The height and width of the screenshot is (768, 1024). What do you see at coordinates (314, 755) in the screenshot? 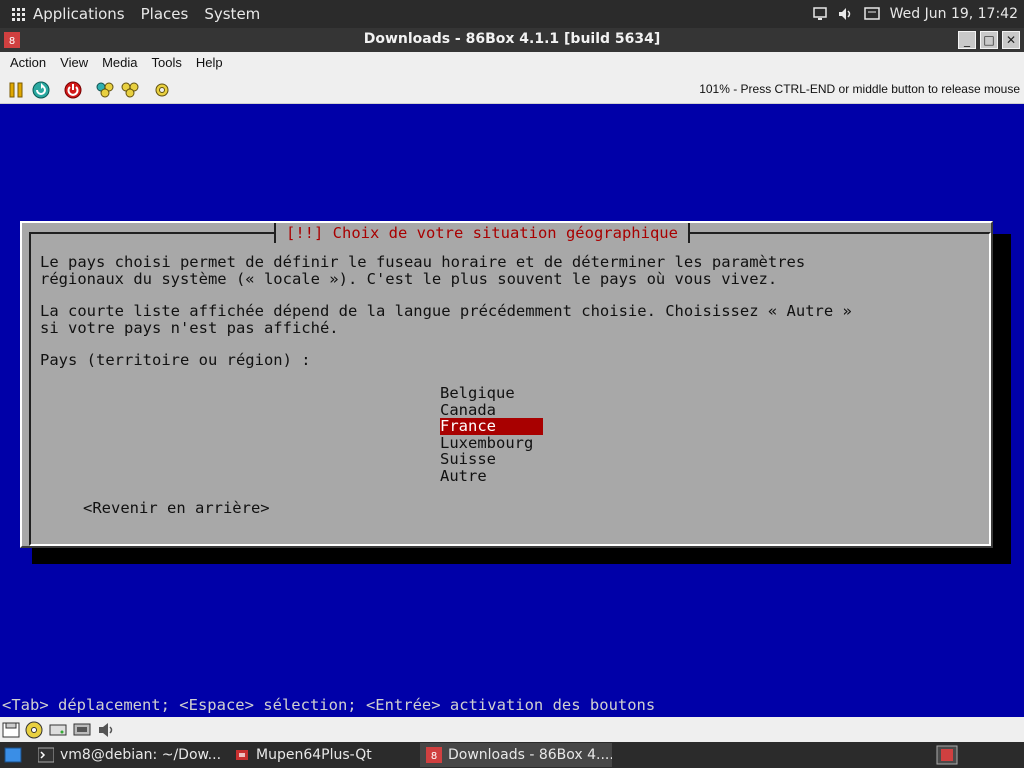
I see `taskbar-item-label: Mupen64Plus-Qt` at bounding box center [314, 755].